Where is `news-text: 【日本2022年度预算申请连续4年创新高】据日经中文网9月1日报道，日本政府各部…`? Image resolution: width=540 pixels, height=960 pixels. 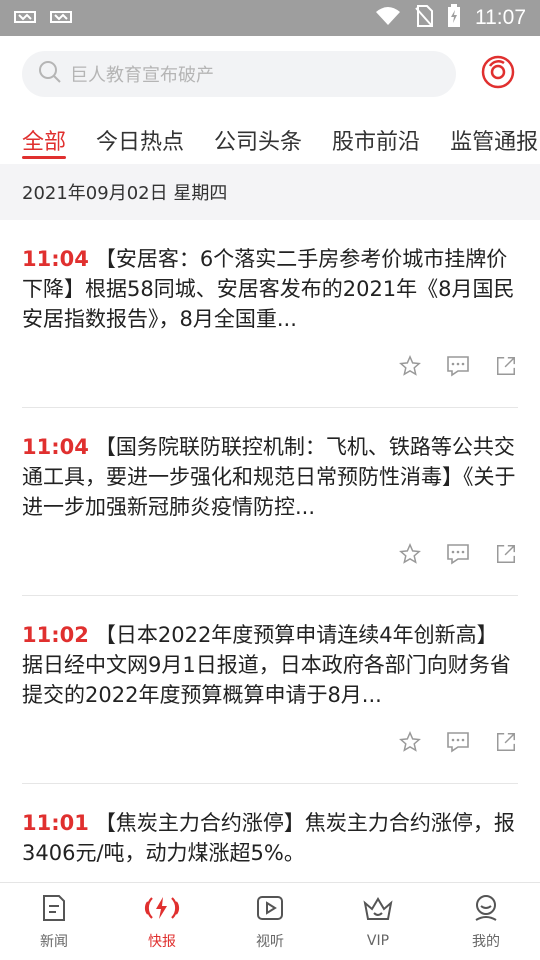
news-text: 【日本2022年度预算申请连续4年创新高】据日经中文网9月1日报道，日本政府各部… is located at coordinates (266, 665).